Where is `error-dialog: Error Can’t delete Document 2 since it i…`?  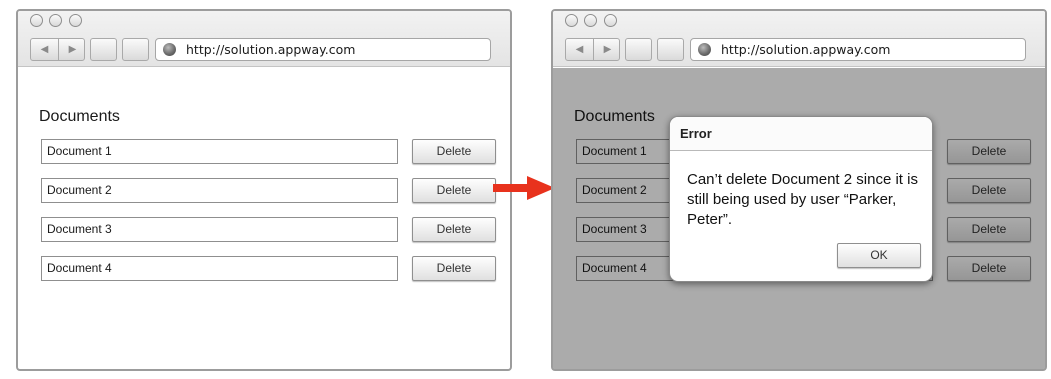 error-dialog: Error Can’t delete Document 2 since it i… is located at coordinates (801, 199).